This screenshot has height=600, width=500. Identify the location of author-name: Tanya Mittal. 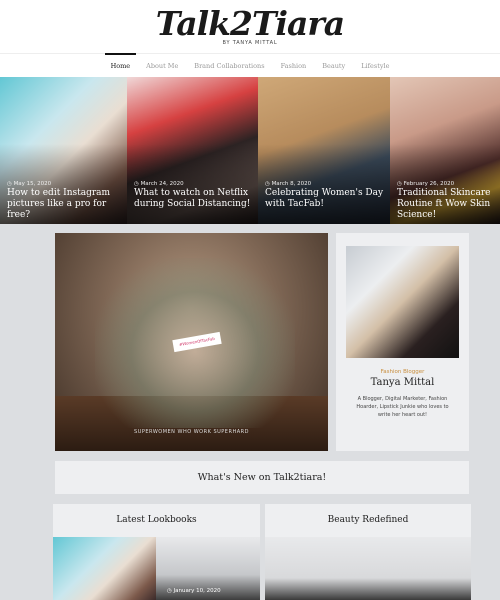
(402, 382).